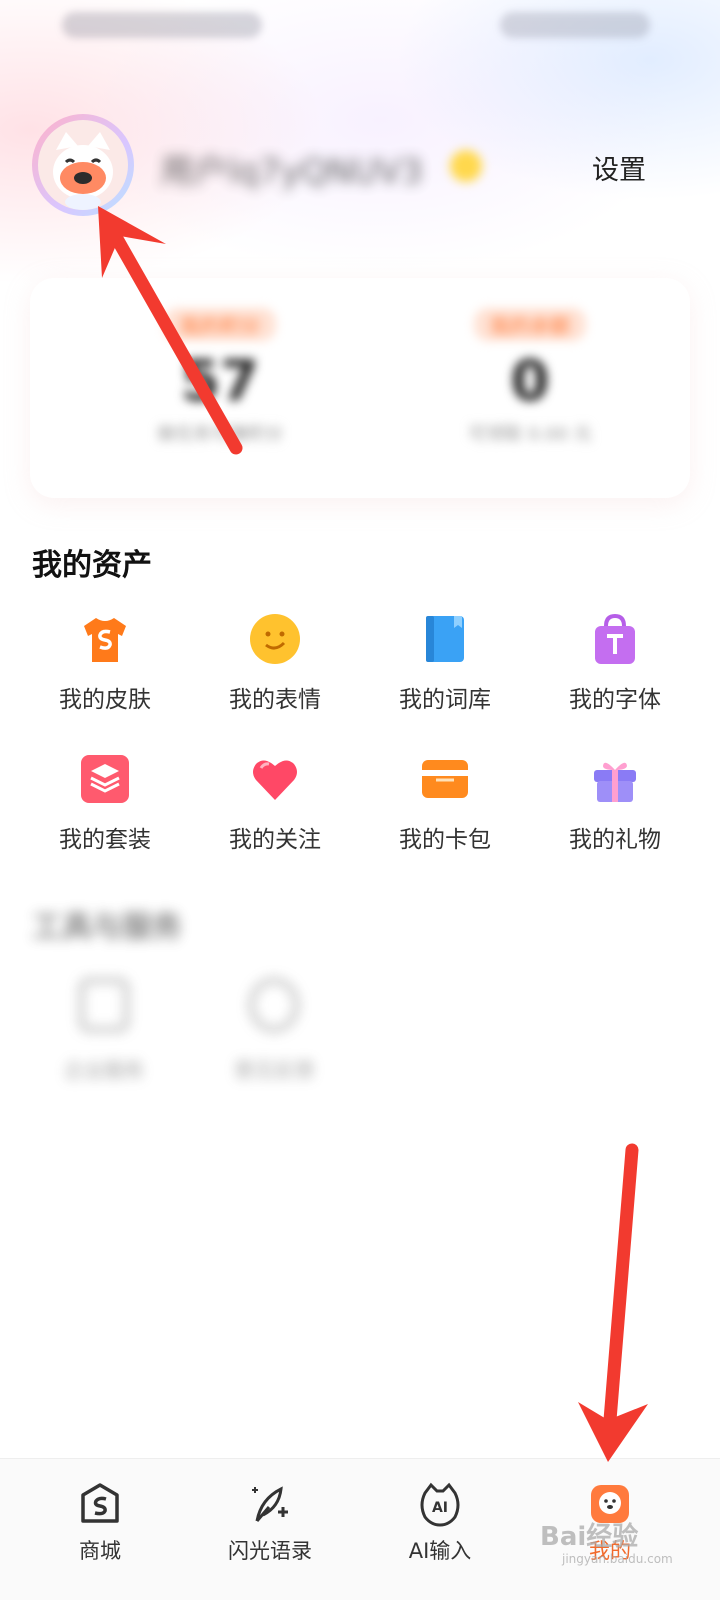 This screenshot has width=720, height=1600. What do you see at coordinates (615, 700) in the screenshot?
I see `asset-label: 我的字体` at bounding box center [615, 700].